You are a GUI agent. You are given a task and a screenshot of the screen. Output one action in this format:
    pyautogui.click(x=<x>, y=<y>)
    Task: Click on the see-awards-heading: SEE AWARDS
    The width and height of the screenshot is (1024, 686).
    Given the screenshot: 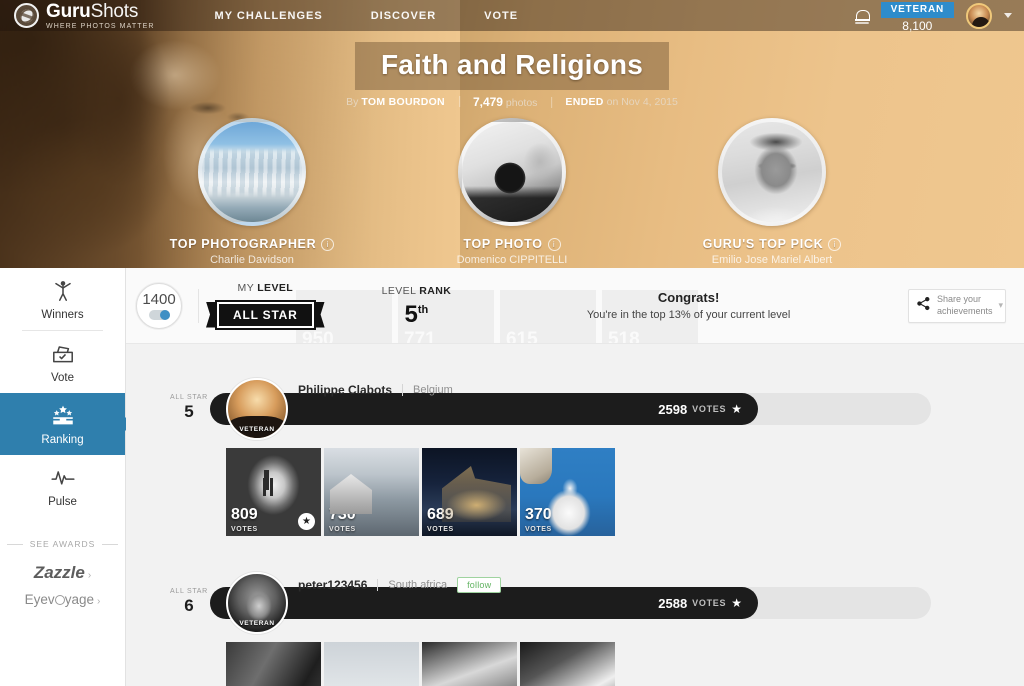 What is the action you would take?
    pyautogui.click(x=62, y=544)
    